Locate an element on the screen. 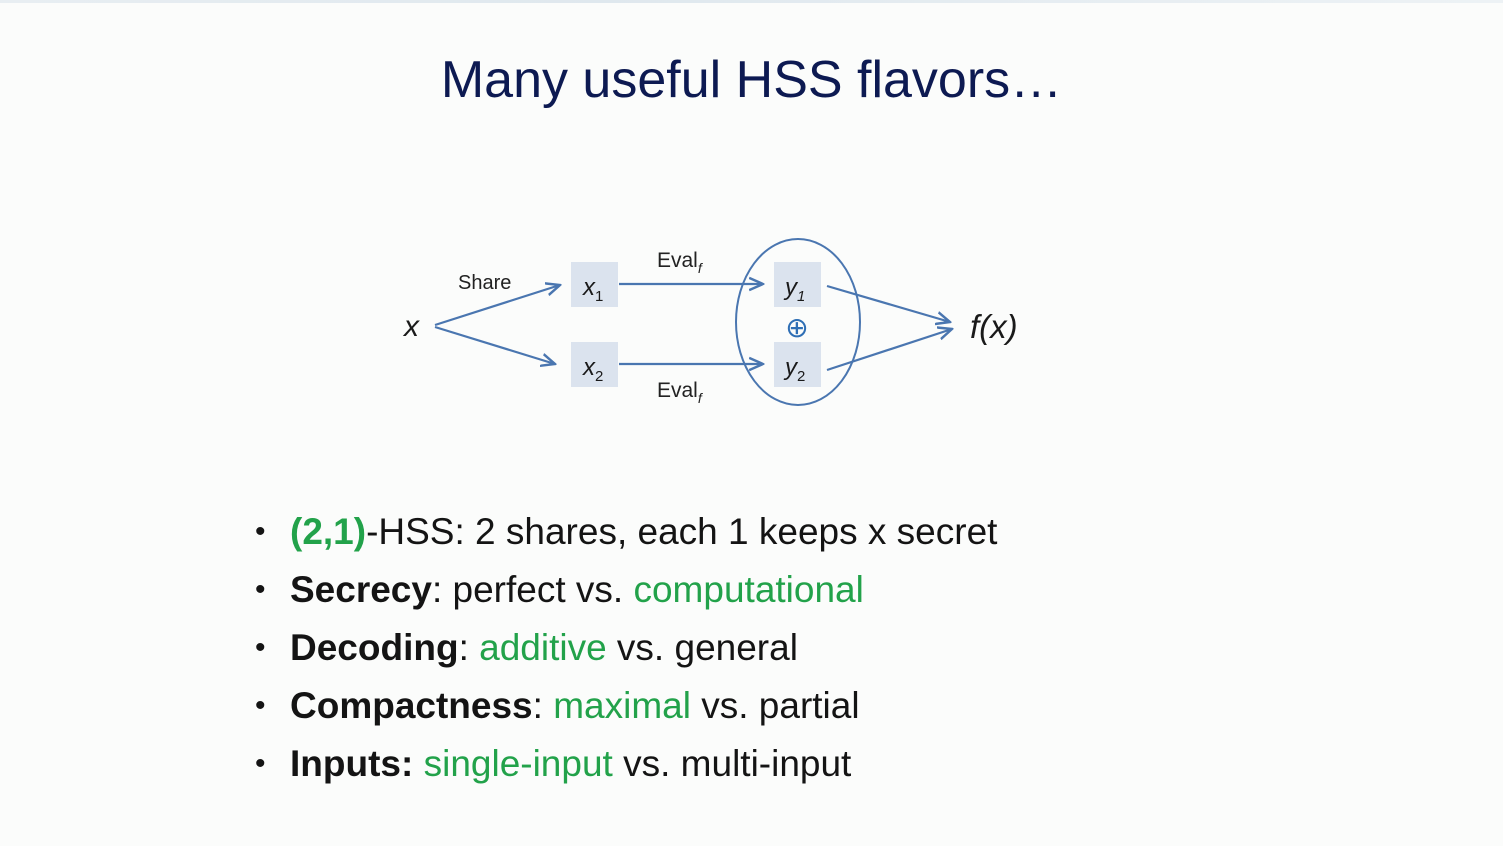 The height and width of the screenshot is (846, 1503). bullet-secrecy: • Secrecy: perfect vs. computational is located at coordinates (626, 592).